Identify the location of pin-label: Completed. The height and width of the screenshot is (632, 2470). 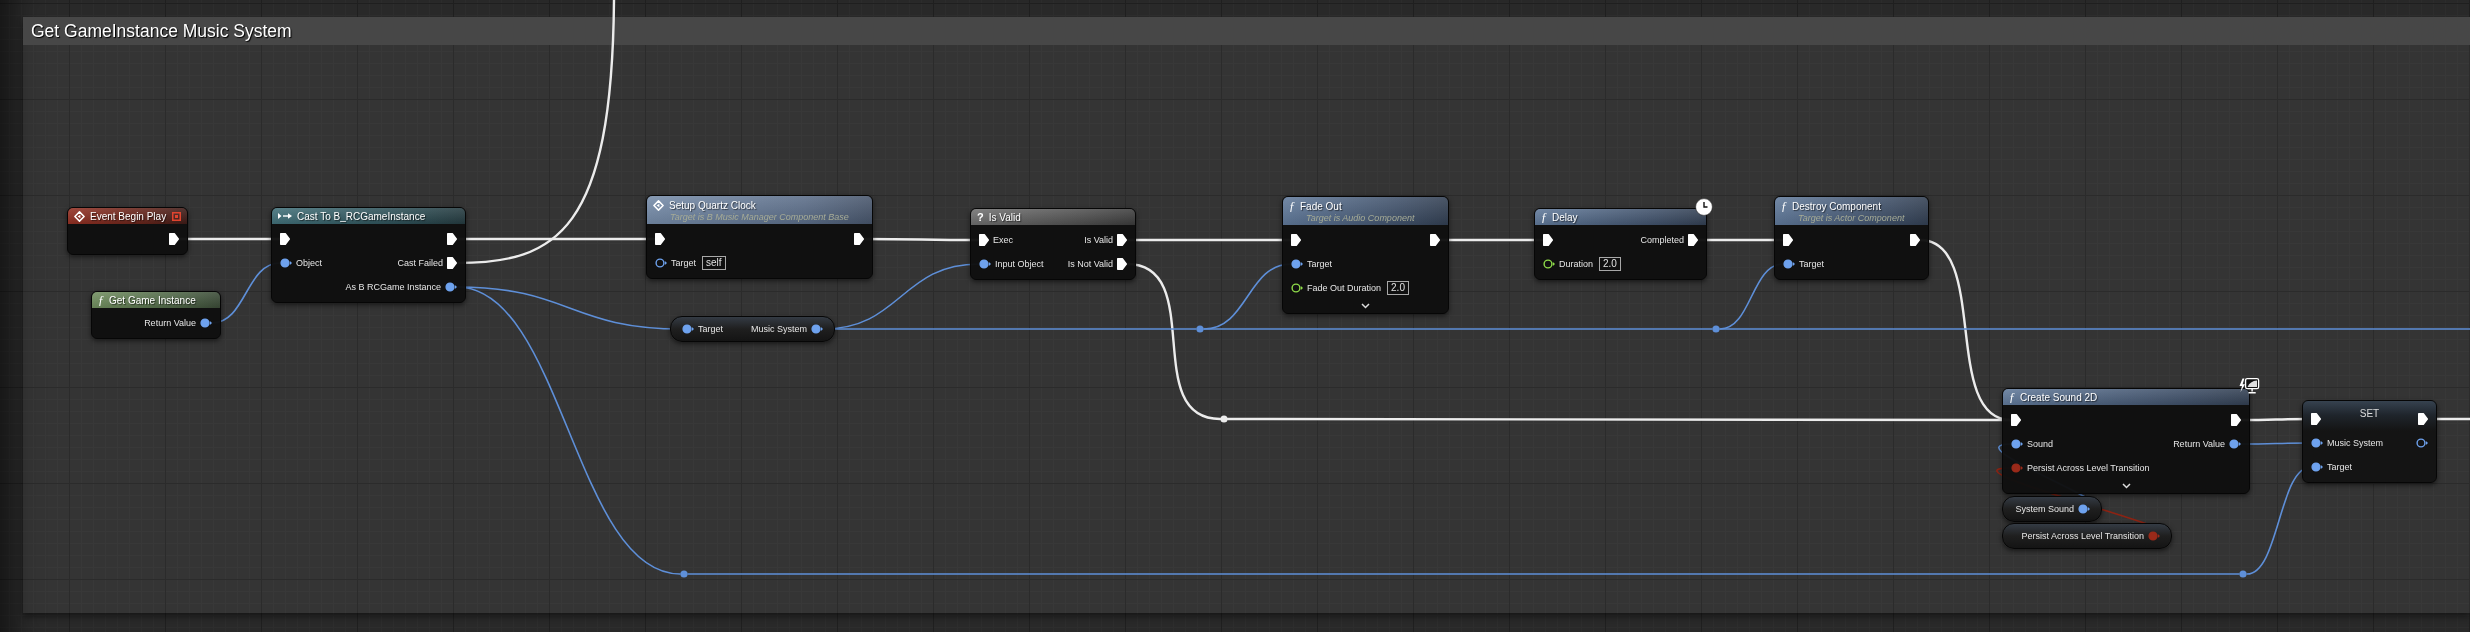
(1662, 240).